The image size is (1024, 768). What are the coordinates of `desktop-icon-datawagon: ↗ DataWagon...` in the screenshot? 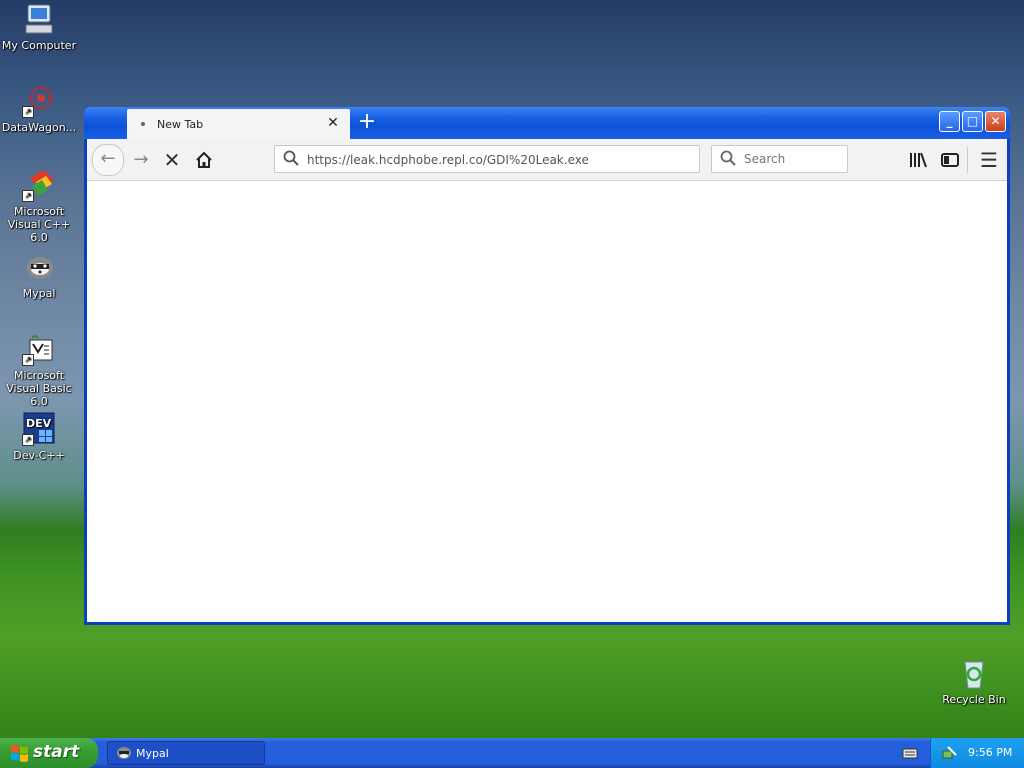 It's located at (39, 109).